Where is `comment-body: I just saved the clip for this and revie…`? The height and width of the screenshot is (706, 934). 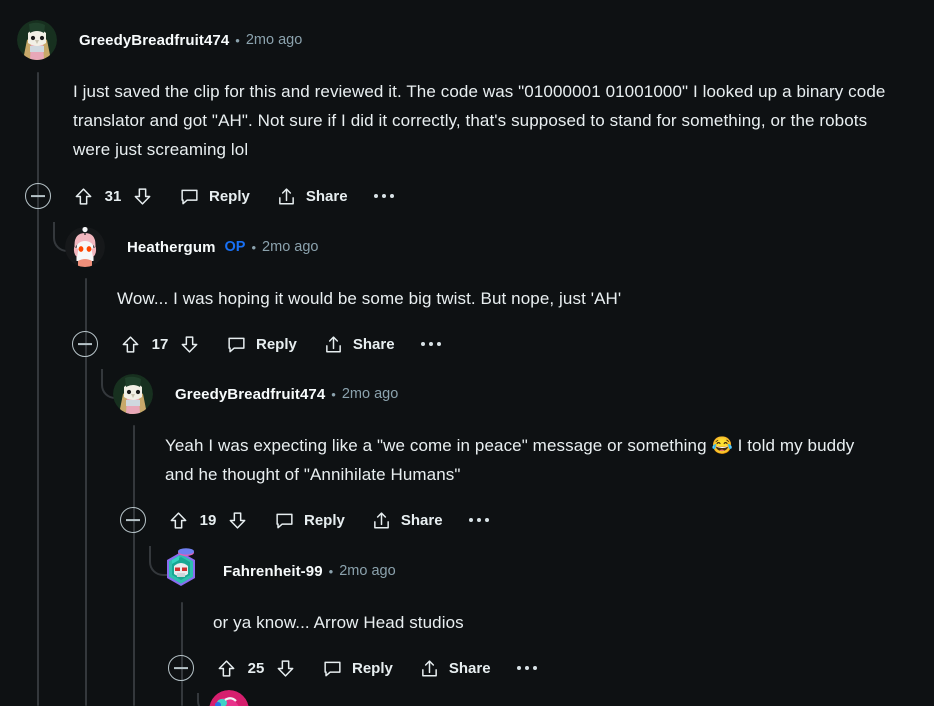
comment-body: I just saved the clip for this and revie… is located at coordinates (479, 120).